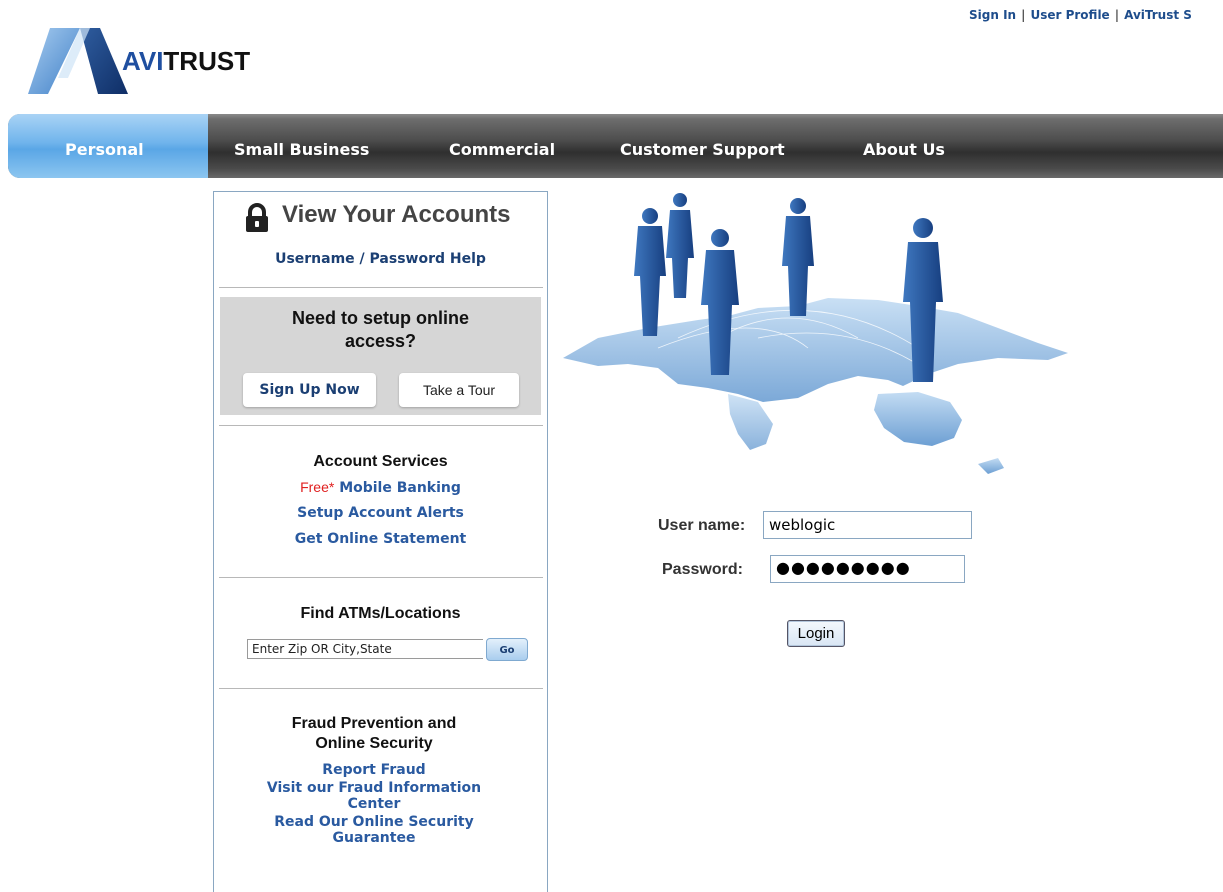  I want to click on nav-item-small-business: Small Business, so click(301, 149).